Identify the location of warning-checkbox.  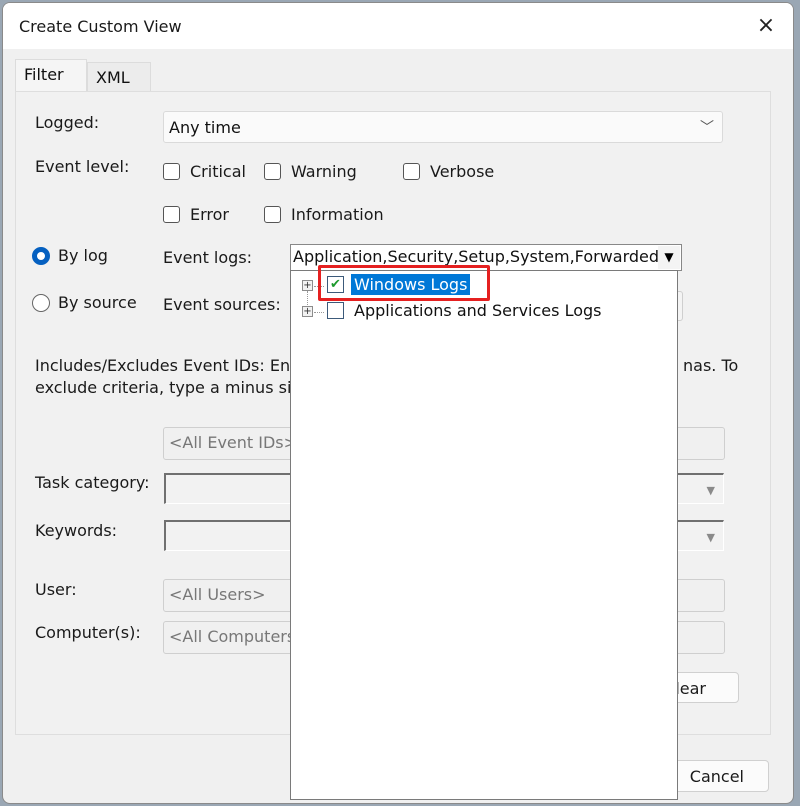
(272, 171).